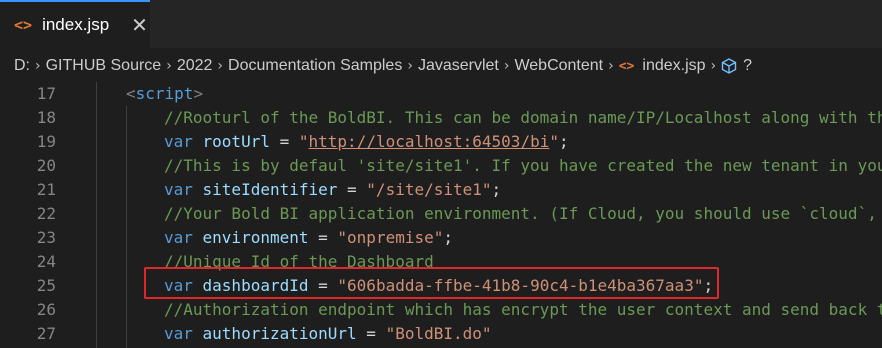  What do you see at coordinates (747, 66) in the screenshot?
I see `breadcrumb-item-symbol: ?` at bounding box center [747, 66].